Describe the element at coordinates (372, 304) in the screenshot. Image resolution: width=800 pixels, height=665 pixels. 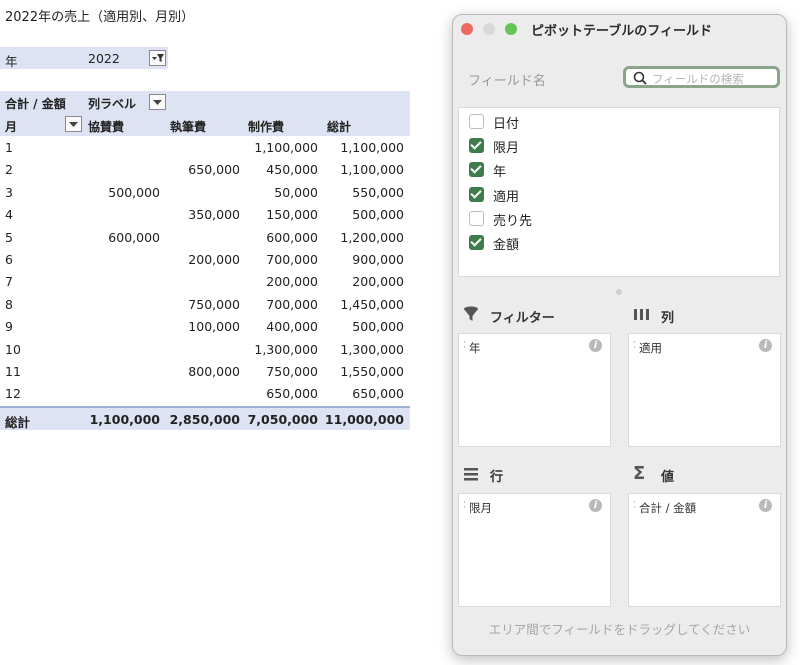
I see `value-cell: 1,450,000` at that location.